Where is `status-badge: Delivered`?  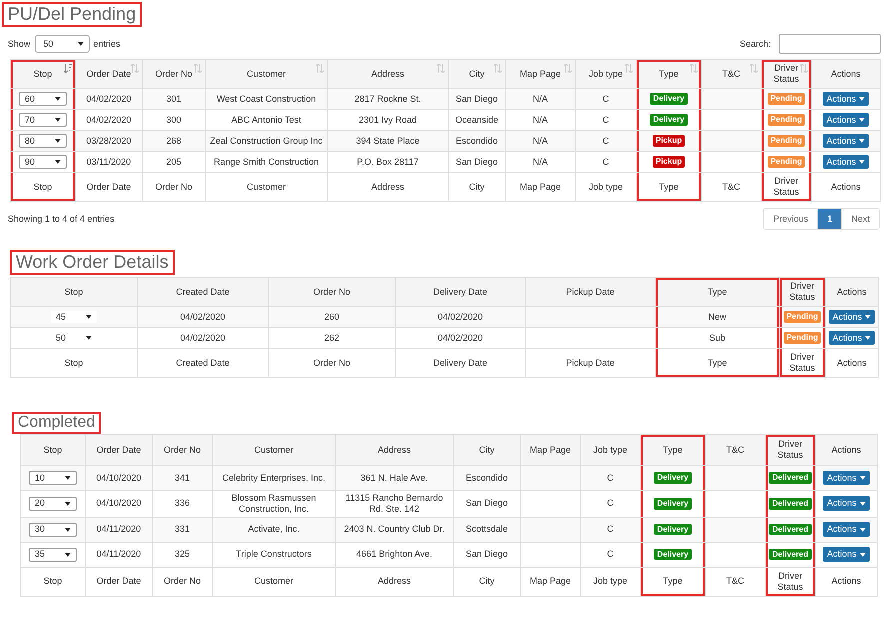 status-badge: Delivered is located at coordinates (790, 554).